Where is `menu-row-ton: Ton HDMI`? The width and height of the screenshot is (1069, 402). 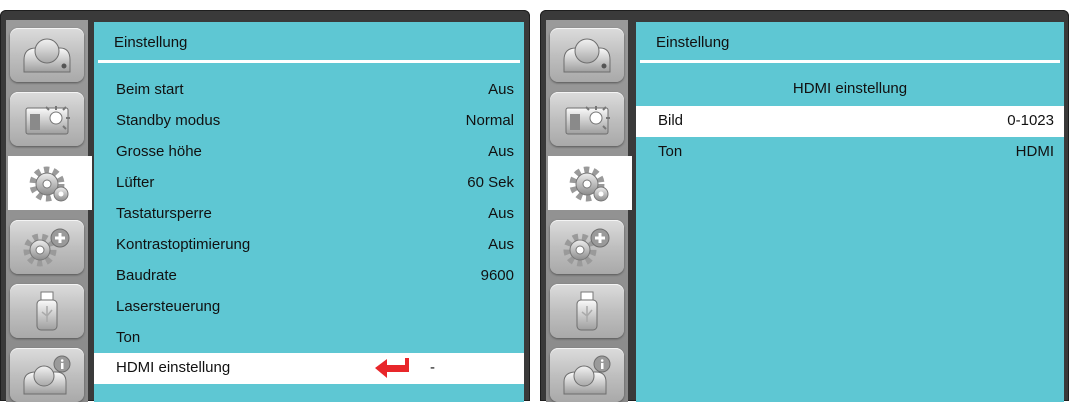
menu-row-ton: Ton HDMI is located at coordinates (850, 152).